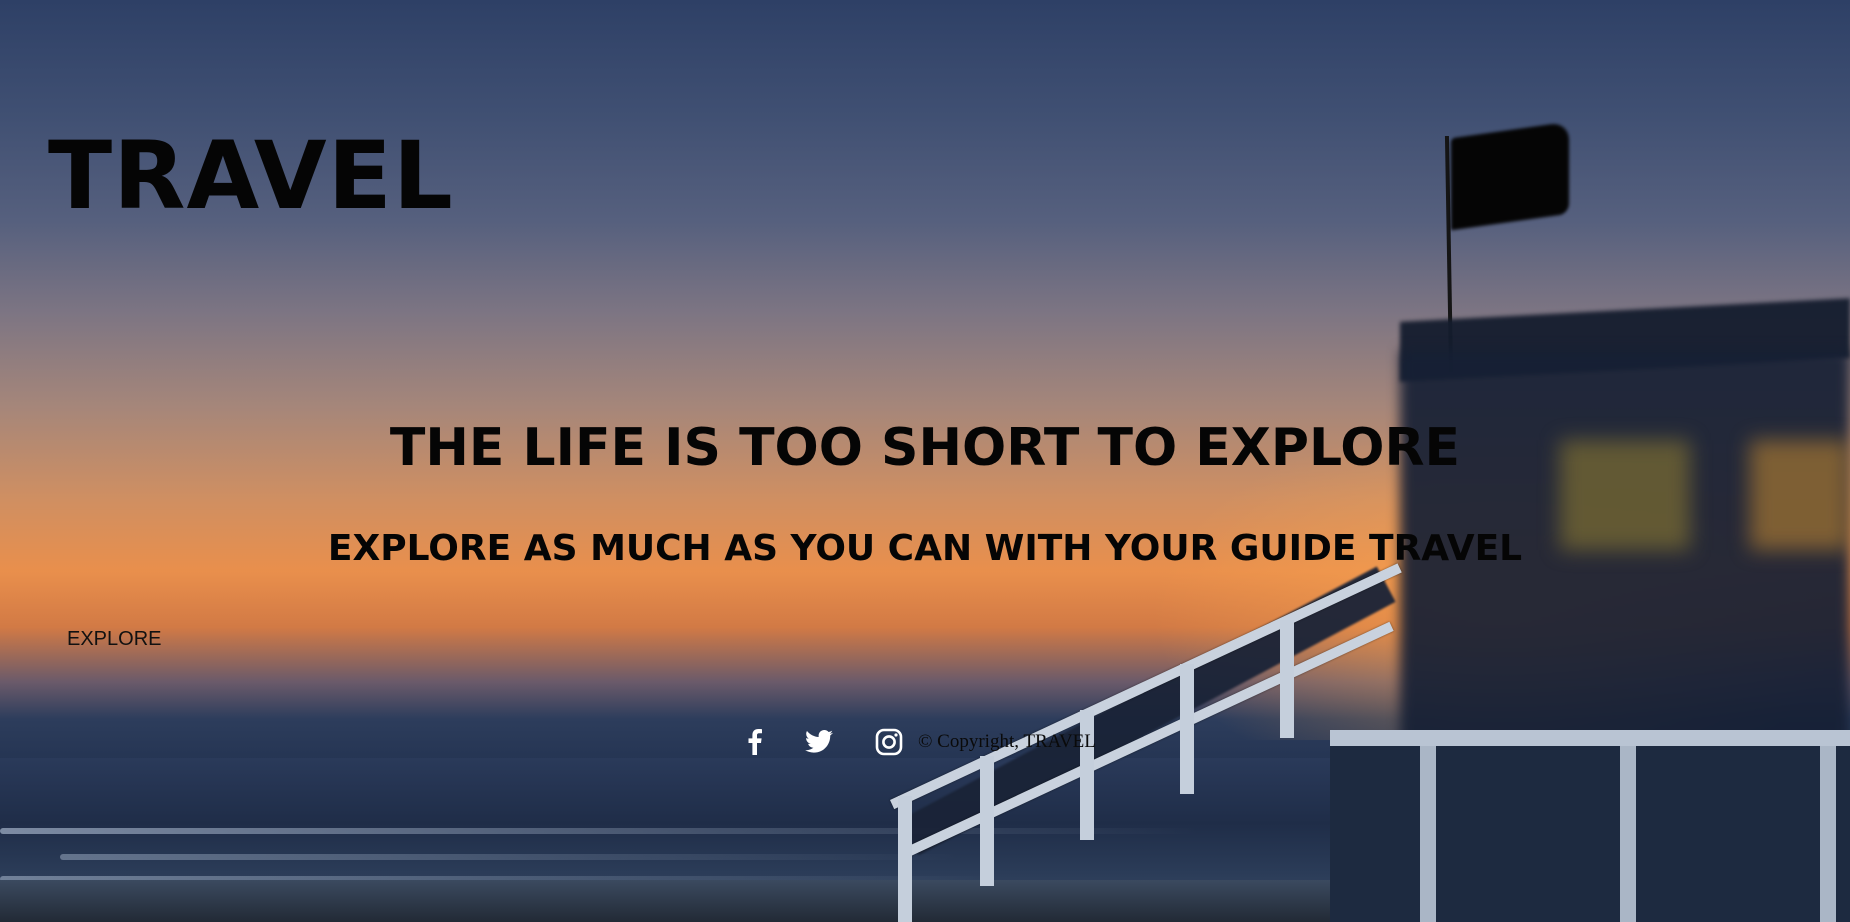 This screenshot has width=1850, height=922. What do you see at coordinates (1007, 741) in the screenshot?
I see `copyright-text: © Copyright, TRAVEL` at bounding box center [1007, 741].